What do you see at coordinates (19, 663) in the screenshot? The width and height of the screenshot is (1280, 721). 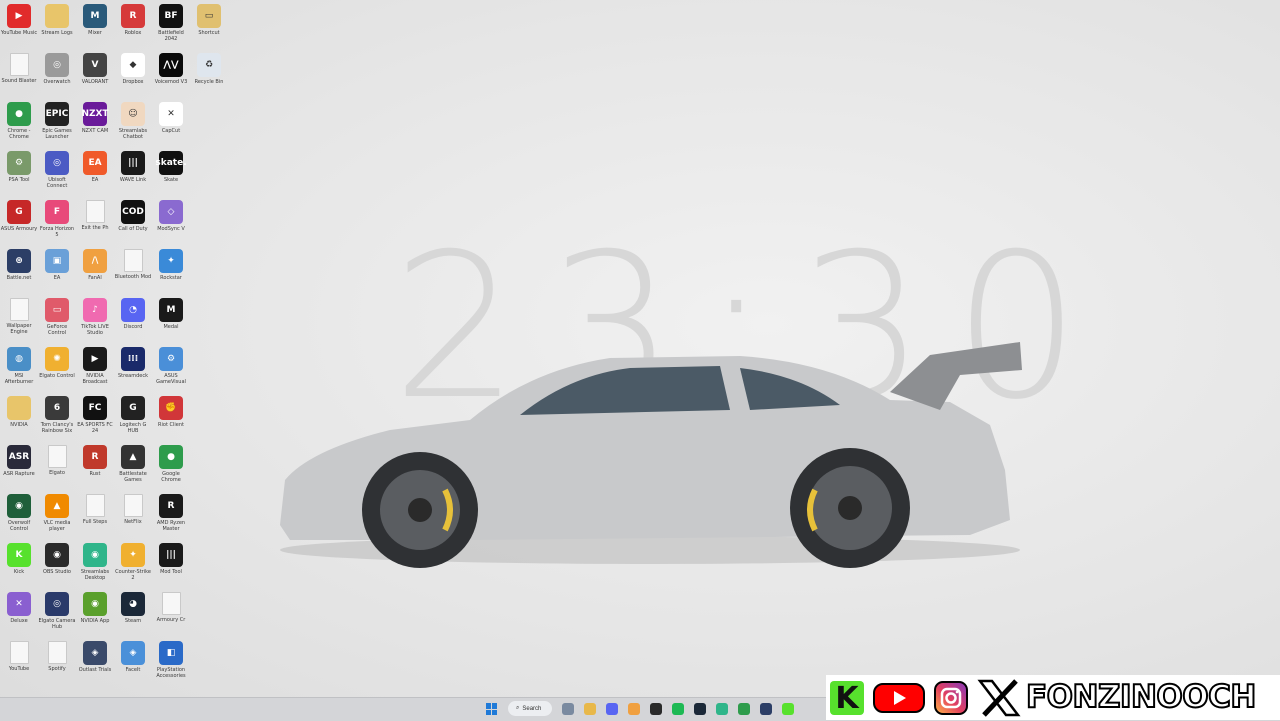 I see `desktop-icon: YouTube` at bounding box center [19, 663].